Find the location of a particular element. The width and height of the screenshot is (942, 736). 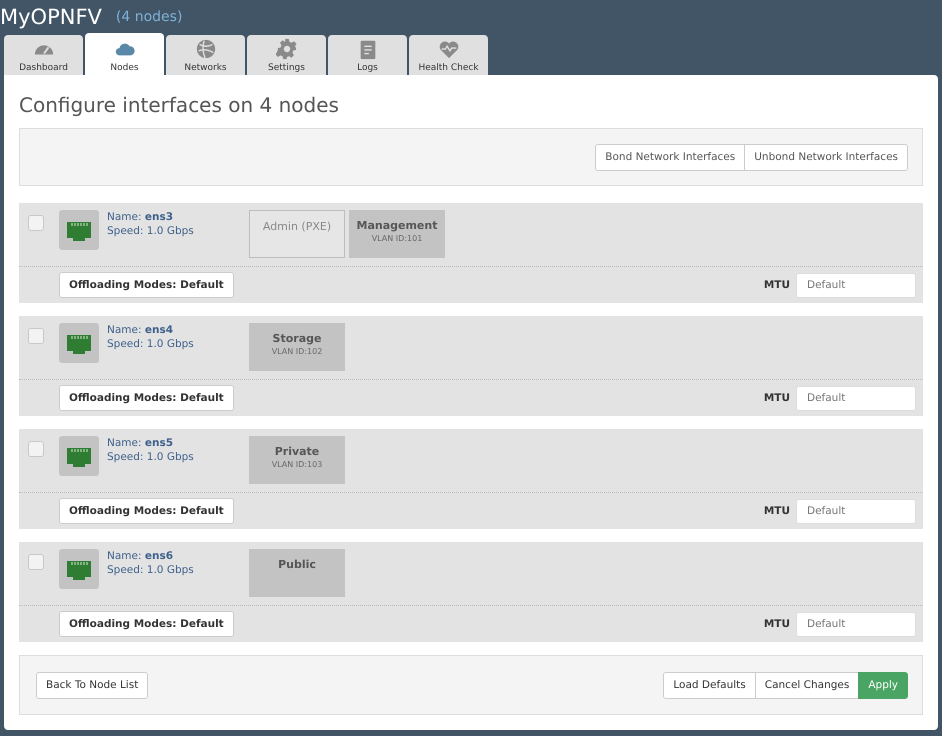

page-title: Configure interfaces on 4 nodes is located at coordinates (179, 105).